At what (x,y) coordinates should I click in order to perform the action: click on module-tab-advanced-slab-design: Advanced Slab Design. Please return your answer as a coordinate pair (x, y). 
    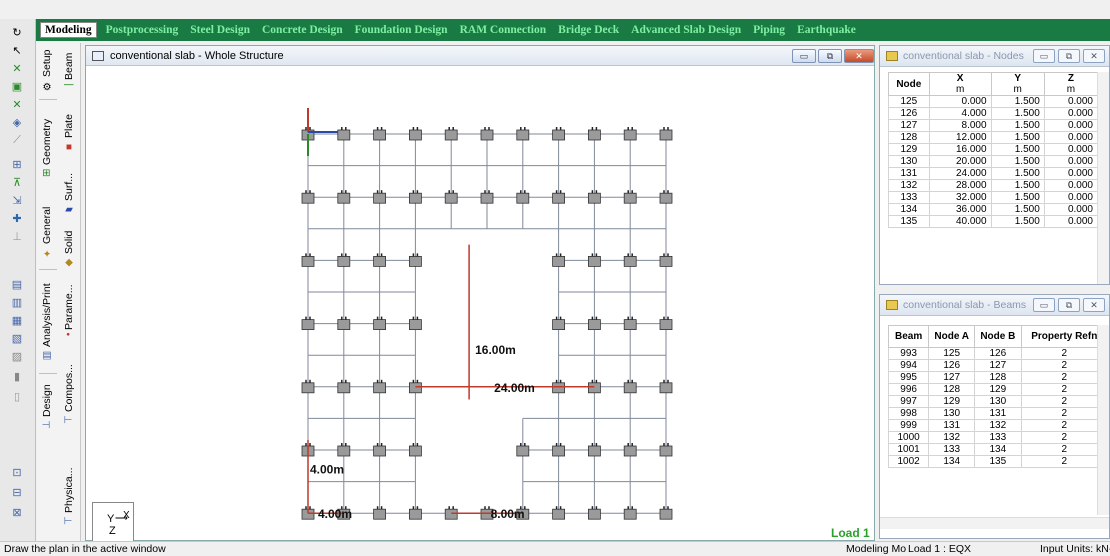
    Looking at the image, I should click on (686, 30).